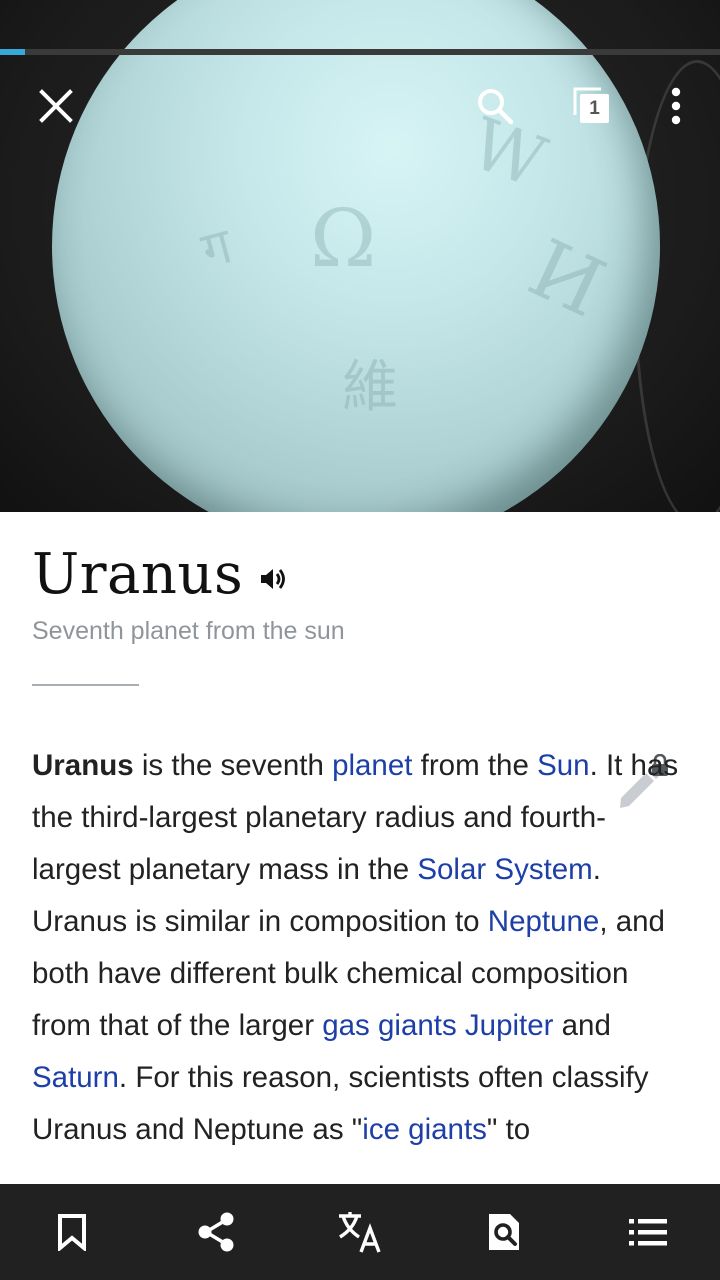  I want to click on find-in-page-button, so click(504, 1232).